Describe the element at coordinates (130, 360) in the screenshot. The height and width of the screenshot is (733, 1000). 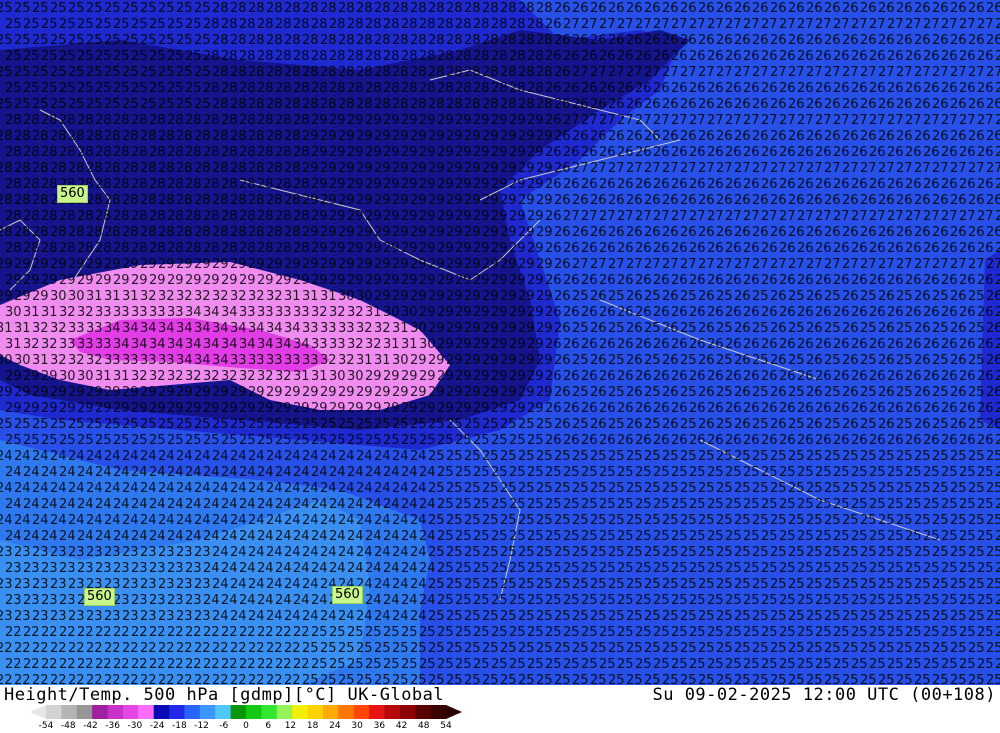
I see `temperature-value: 33` at that location.